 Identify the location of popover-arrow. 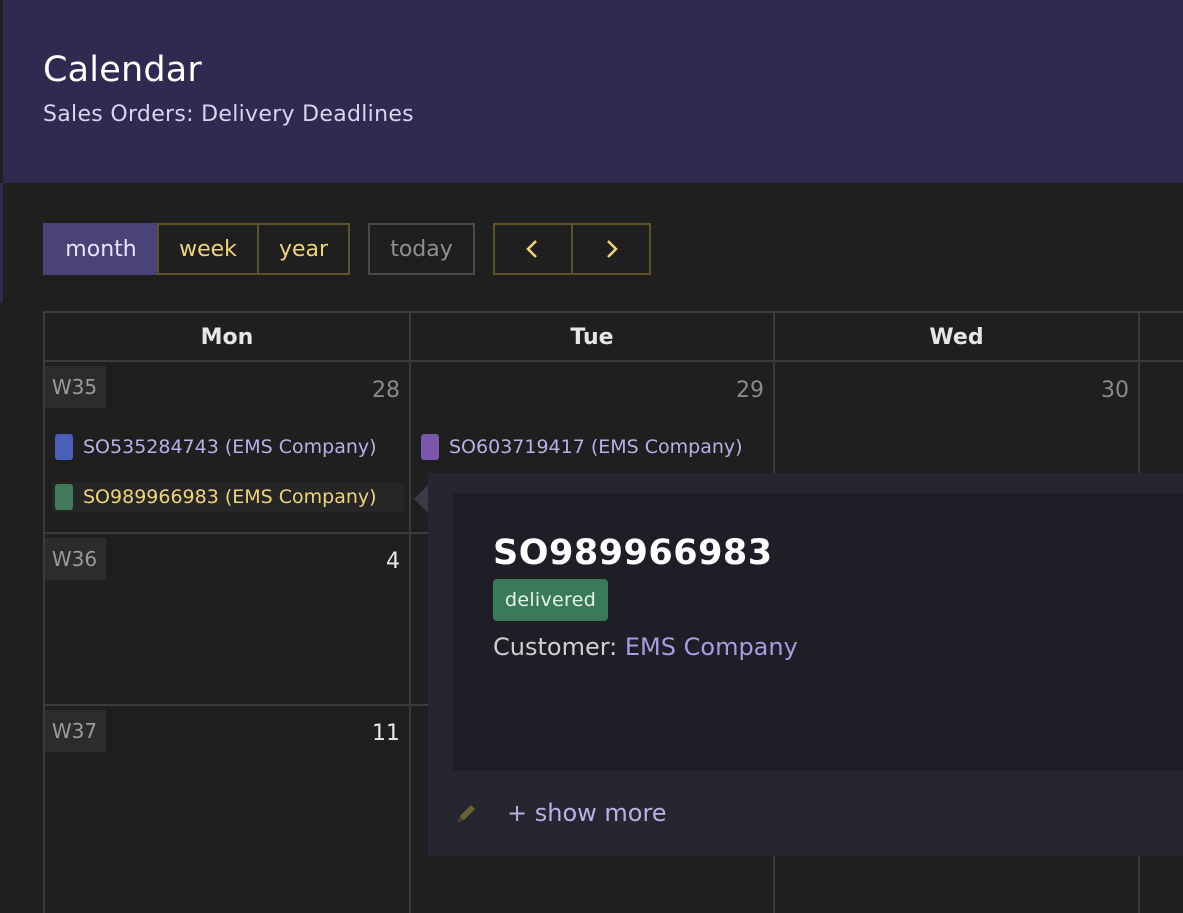
(421, 499).